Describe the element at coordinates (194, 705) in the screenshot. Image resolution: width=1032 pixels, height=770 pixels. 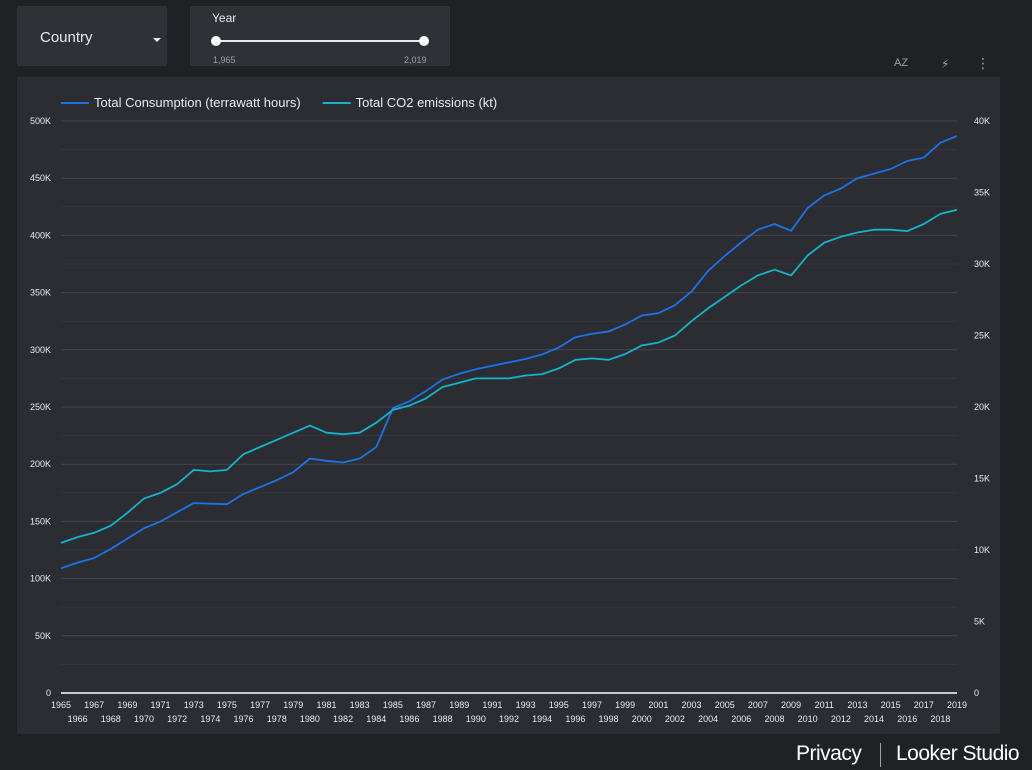
I see `x-tick-label: 1973` at that location.